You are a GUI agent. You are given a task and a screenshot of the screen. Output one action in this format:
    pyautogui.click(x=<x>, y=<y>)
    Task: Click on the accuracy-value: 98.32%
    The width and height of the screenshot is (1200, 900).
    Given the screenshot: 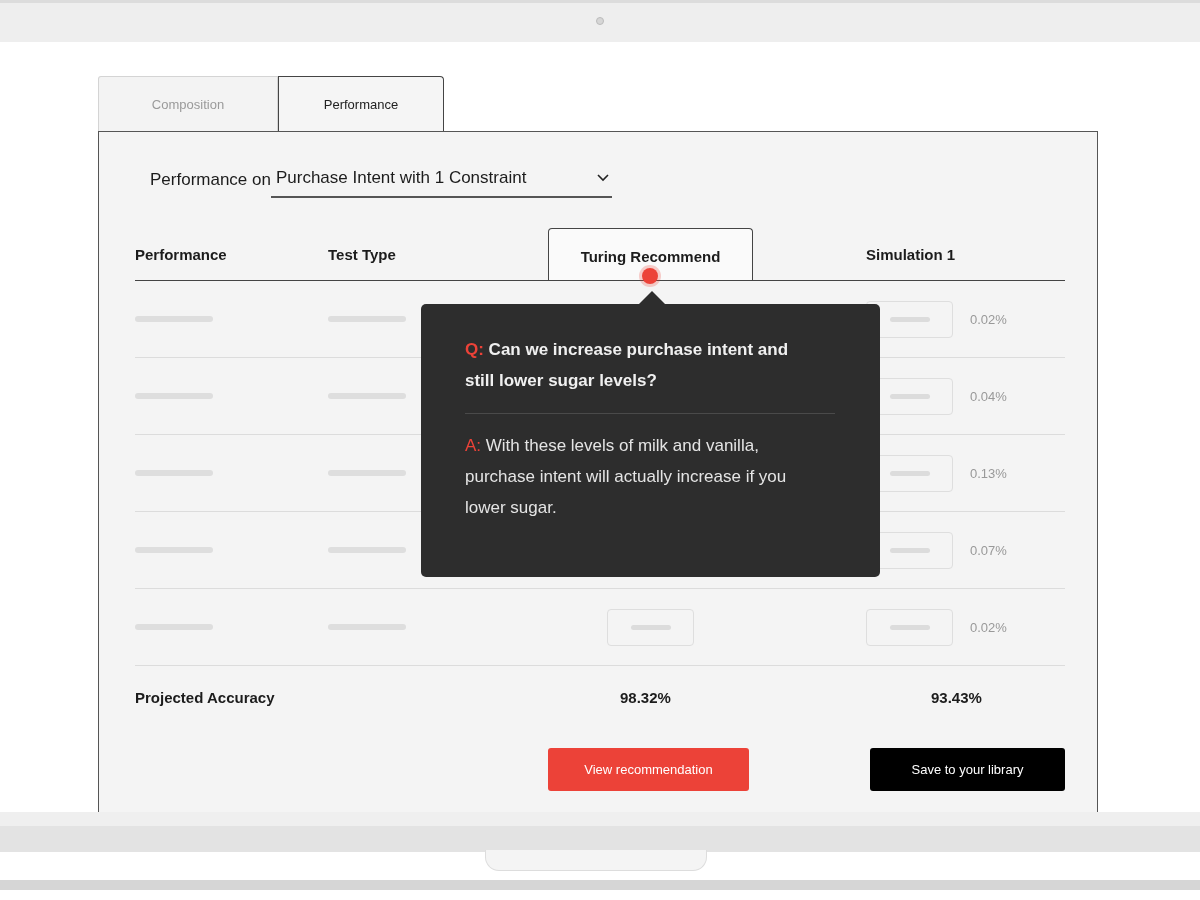 What is the action you would take?
    pyautogui.click(x=645, y=697)
    